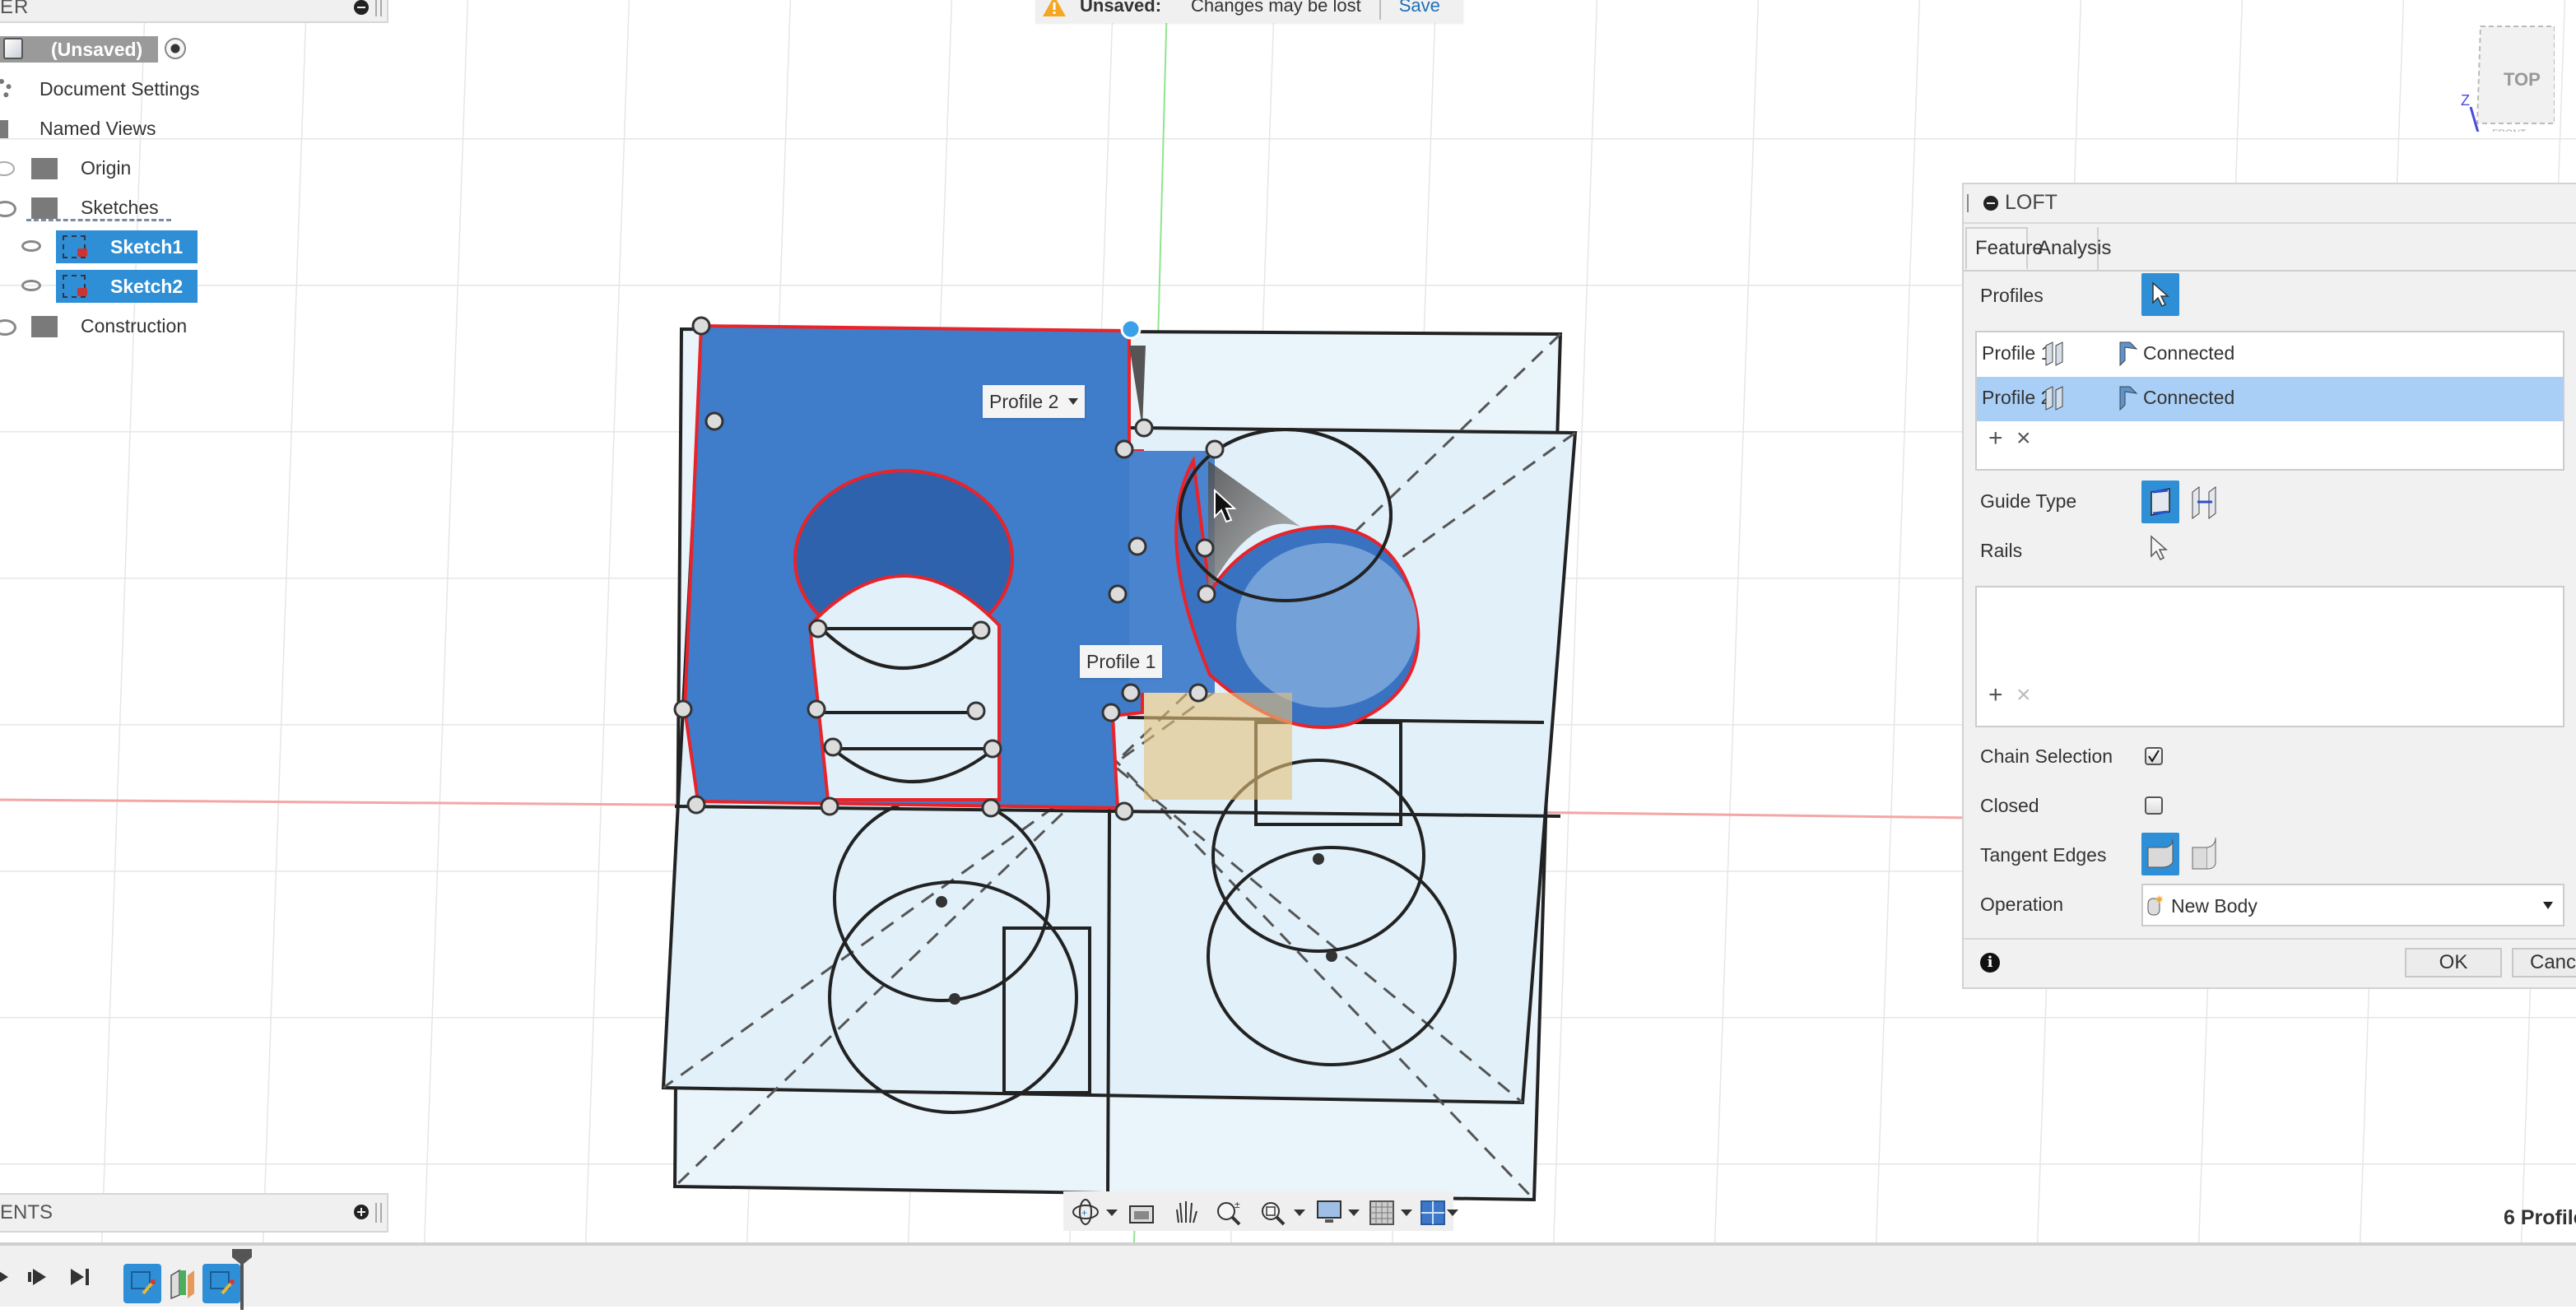 The image size is (2576, 1314). What do you see at coordinates (2160, 502) in the screenshot?
I see `guide-type-rails-button` at bounding box center [2160, 502].